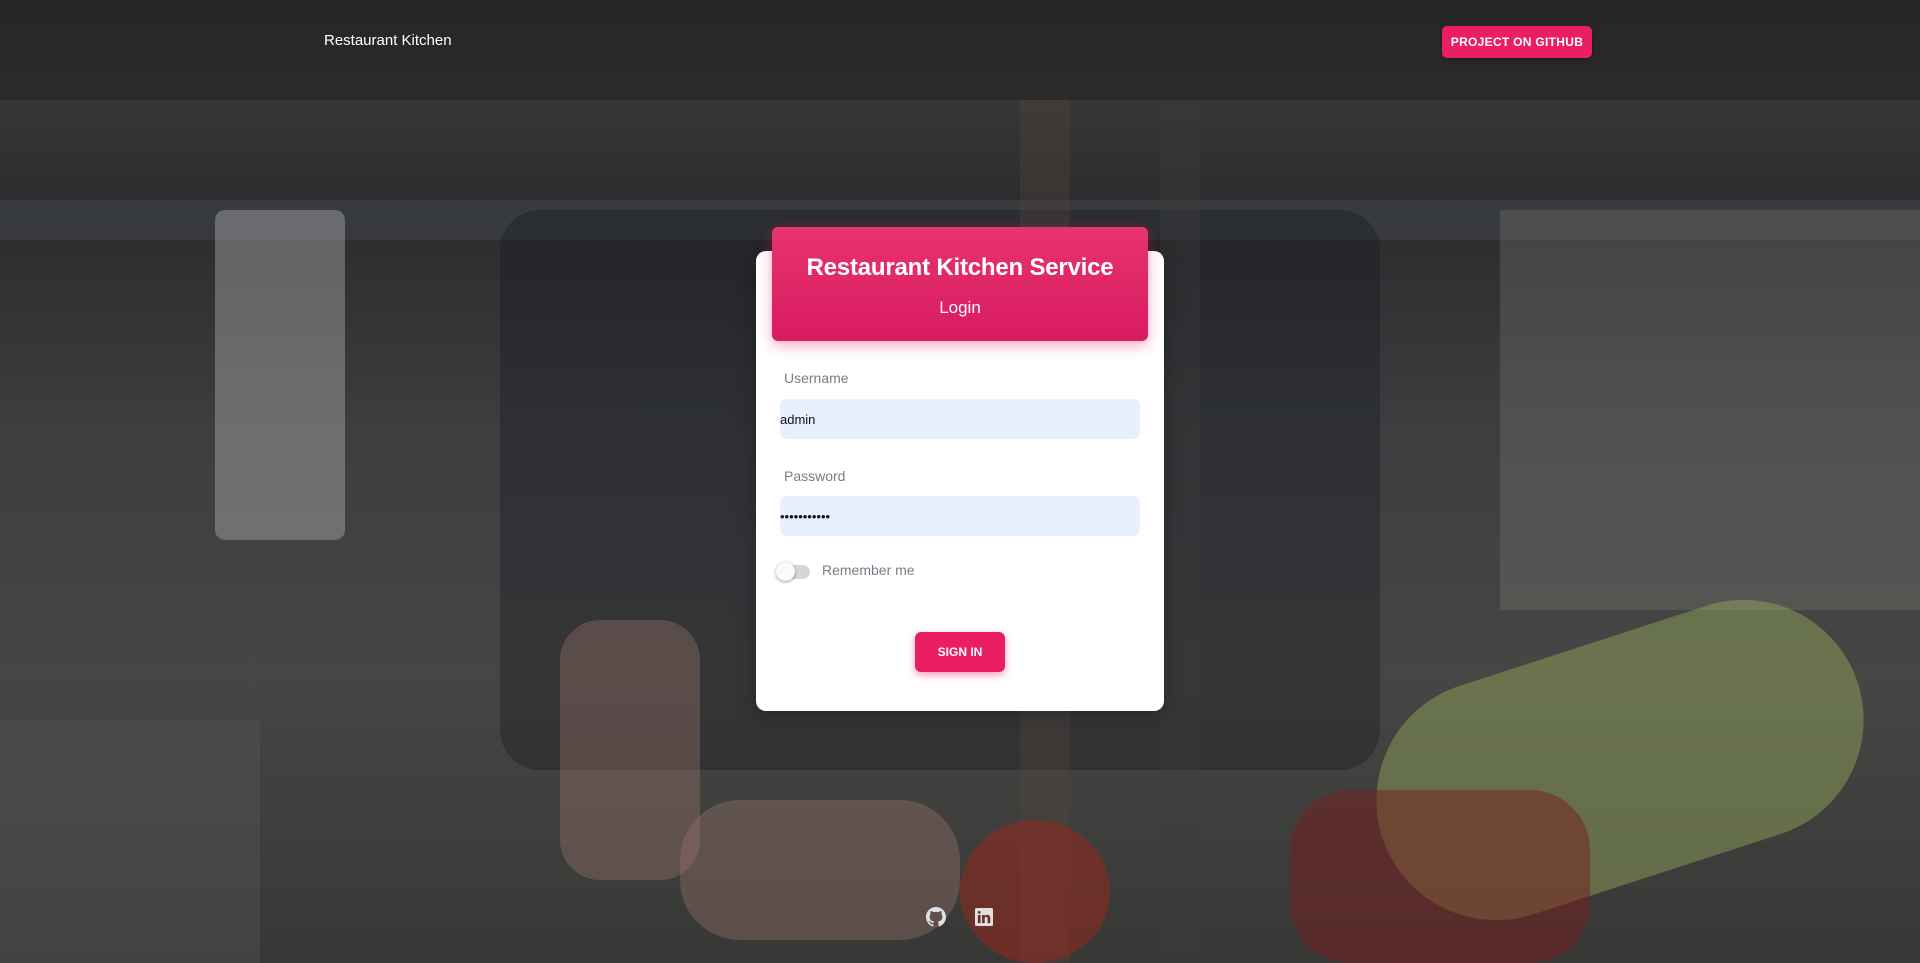 Image resolution: width=1920 pixels, height=963 pixels. Describe the element at coordinates (960, 41) in the screenshot. I see `navbar: Restaurant Kitchen PROJECT ON GITHUB` at that location.